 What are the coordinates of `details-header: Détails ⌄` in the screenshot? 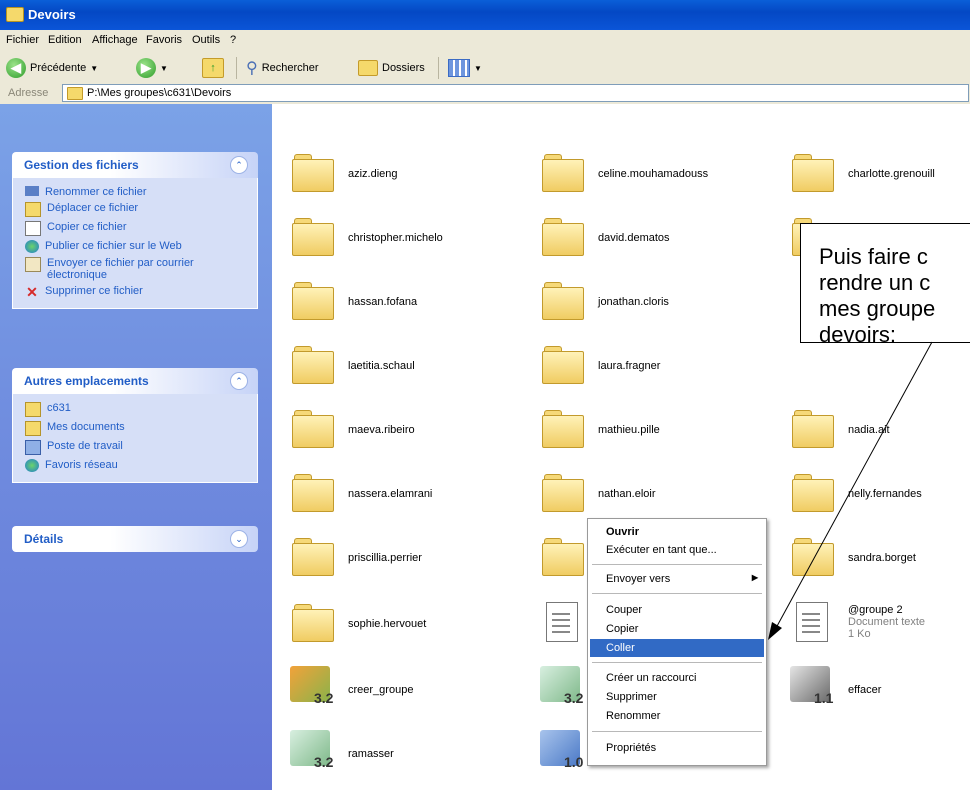 It's located at (135, 539).